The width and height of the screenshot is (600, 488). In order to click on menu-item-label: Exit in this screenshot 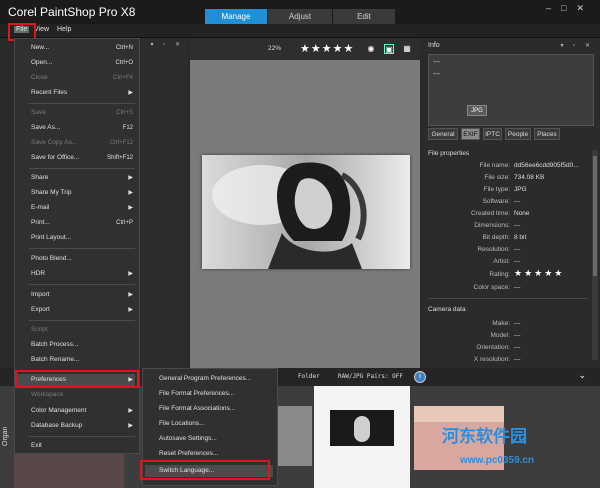, I will do `click(36, 445)`.